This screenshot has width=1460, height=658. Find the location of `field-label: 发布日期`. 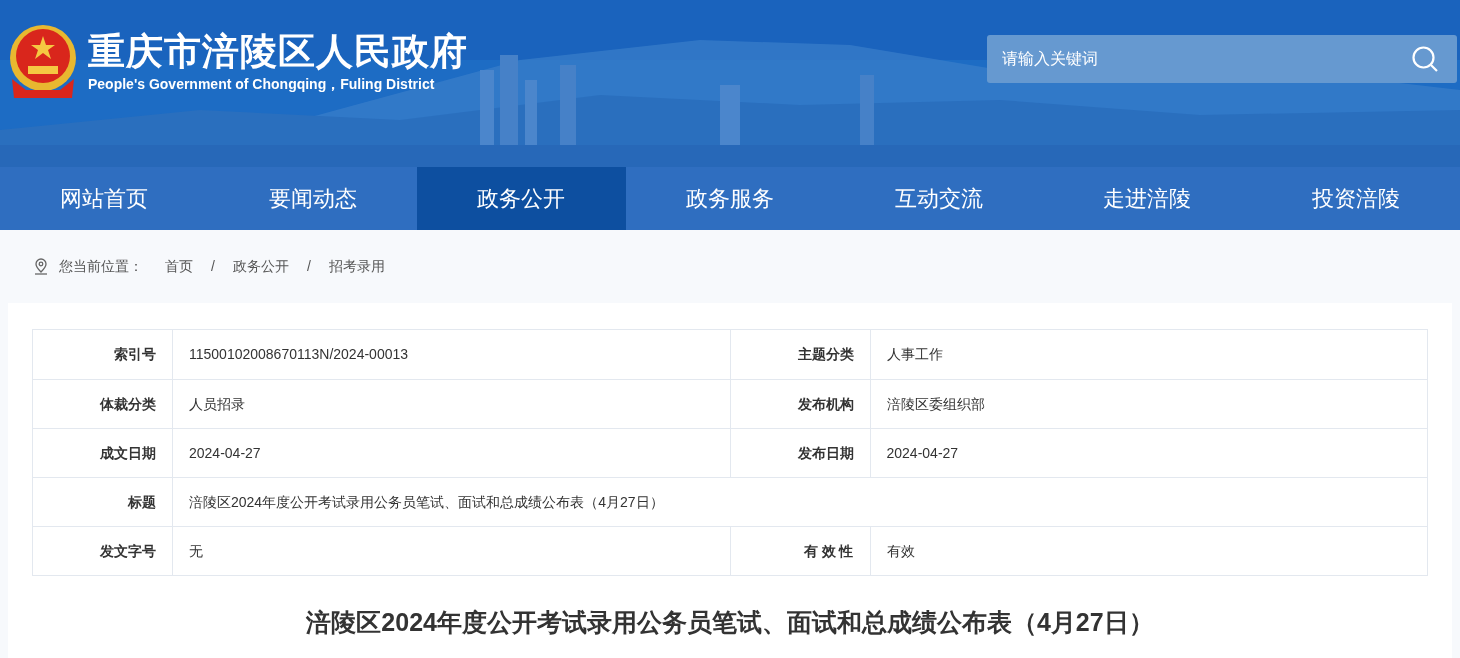

field-label: 发布日期 is located at coordinates (800, 453).